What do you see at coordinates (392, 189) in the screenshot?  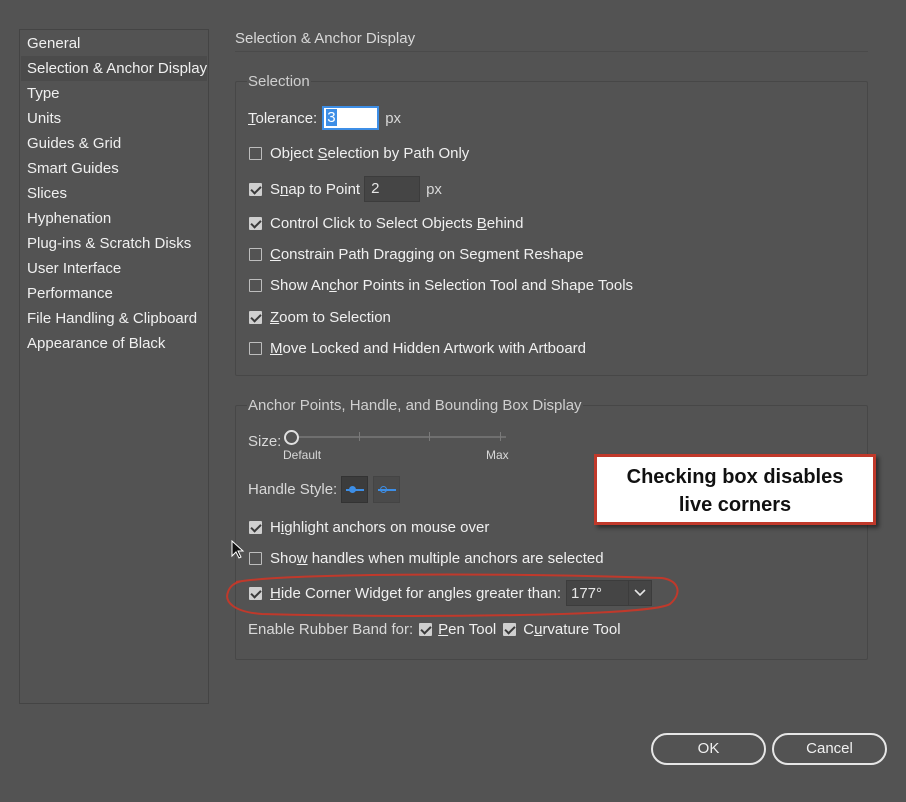 I see `snap-to-point-input: 2` at bounding box center [392, 189].